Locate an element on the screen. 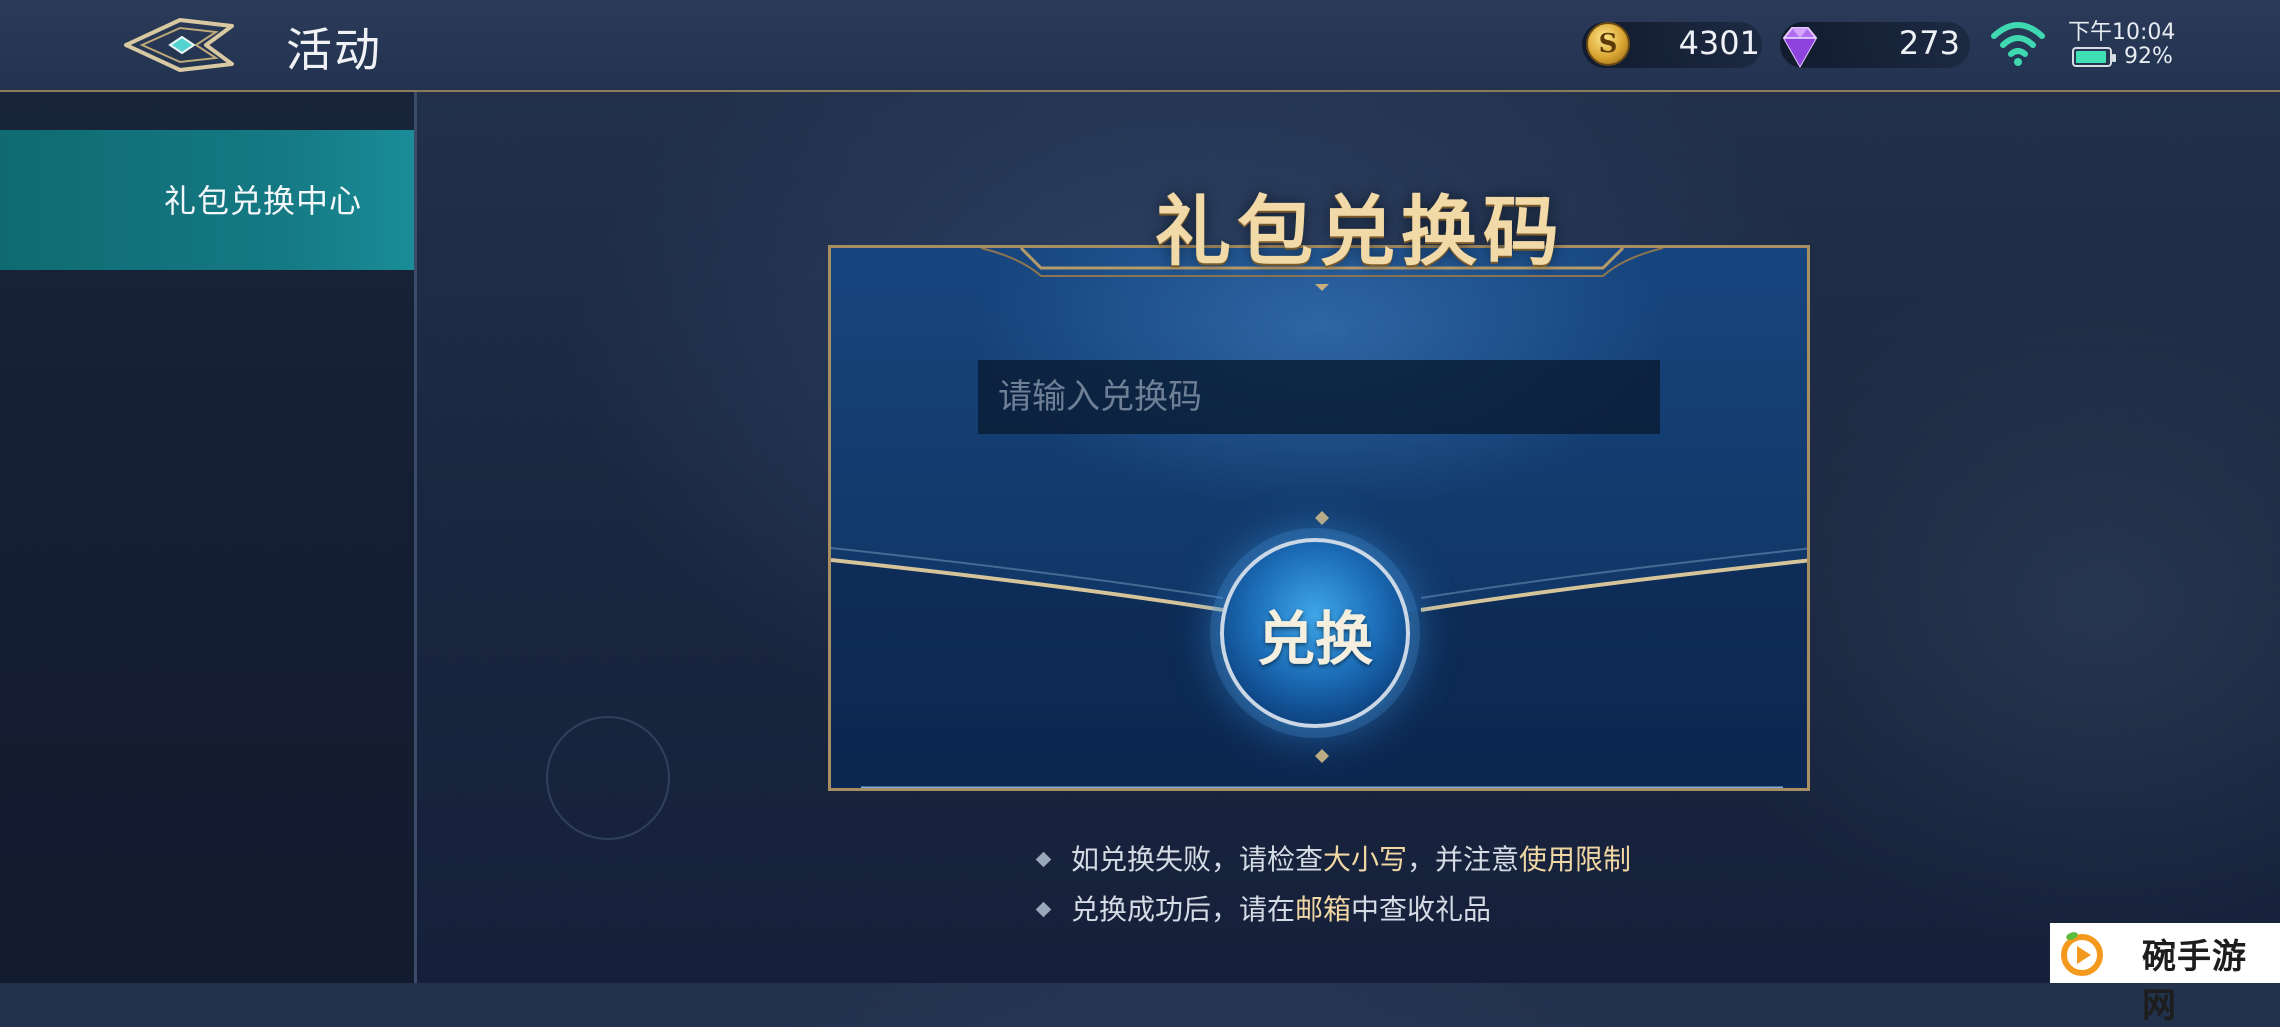 The image size is (2280, 1027). watermark: 碗手游网 is located at coordinates (2165, 974).